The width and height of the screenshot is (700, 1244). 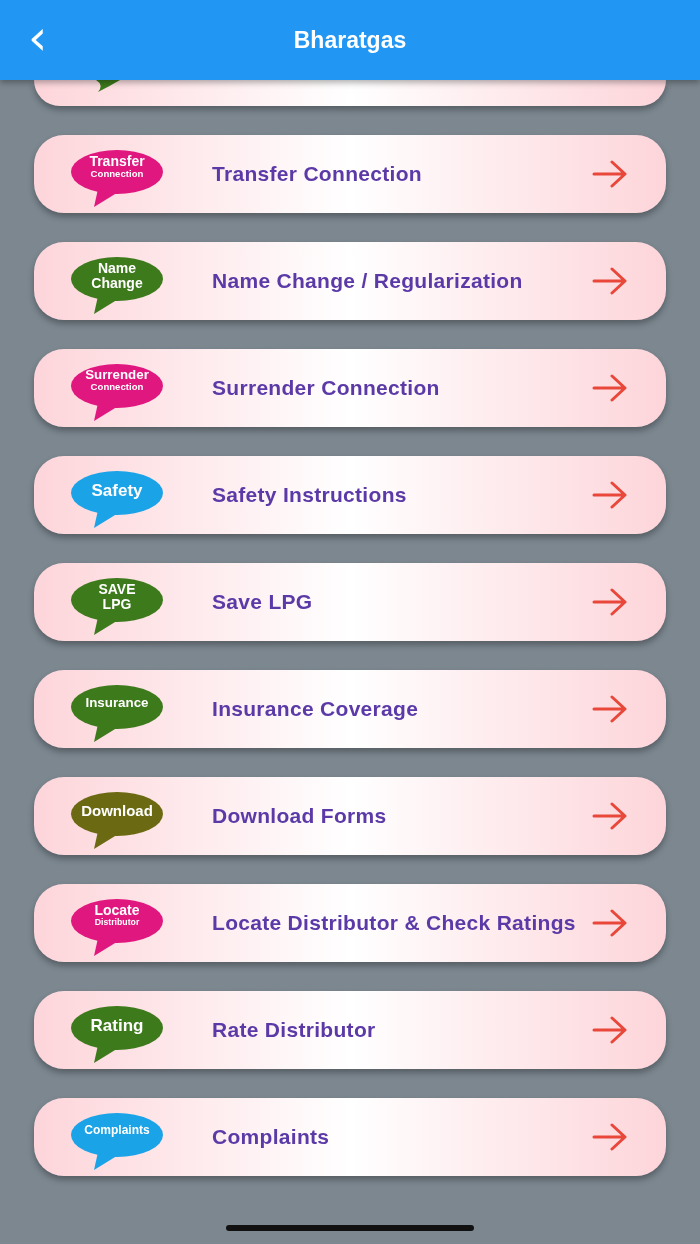 I want to click on menu-card: Safety Safety Instructions, so click(x=350, y=495).